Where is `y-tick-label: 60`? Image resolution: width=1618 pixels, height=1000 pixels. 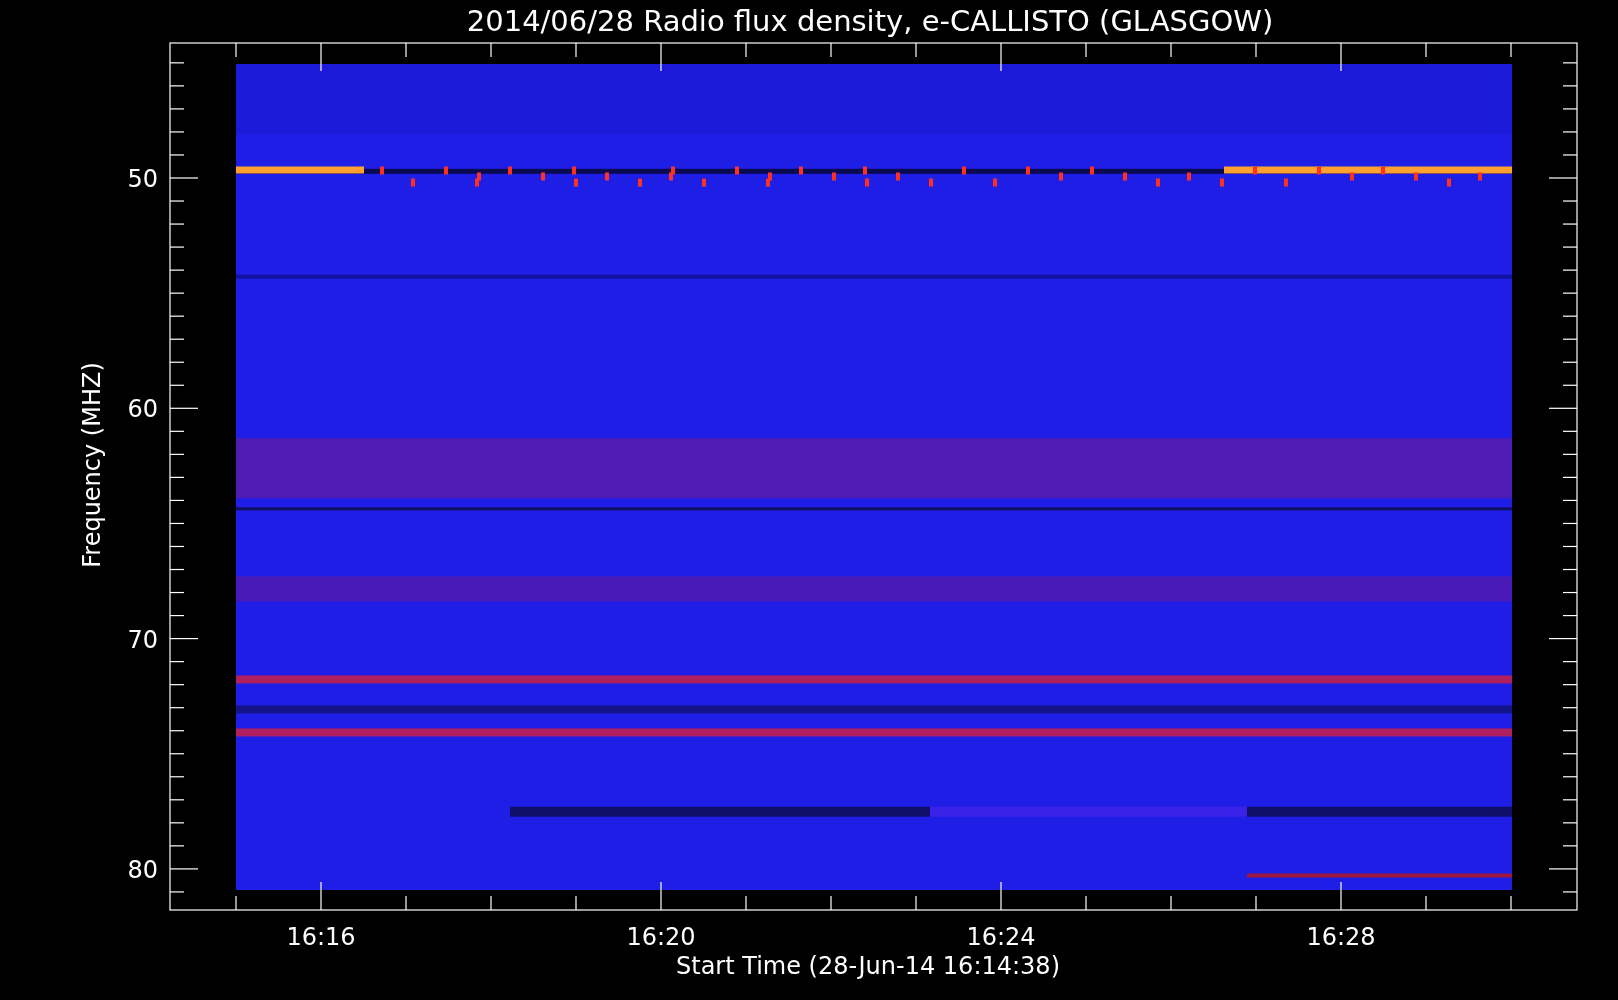 y-tick-label: 60 is located at coordinates (142, 409).